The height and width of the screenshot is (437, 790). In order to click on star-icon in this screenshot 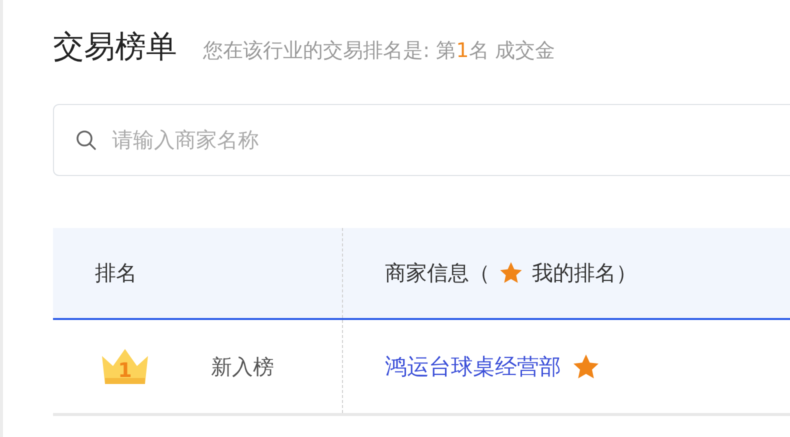, I will do `click(511, 273)`.